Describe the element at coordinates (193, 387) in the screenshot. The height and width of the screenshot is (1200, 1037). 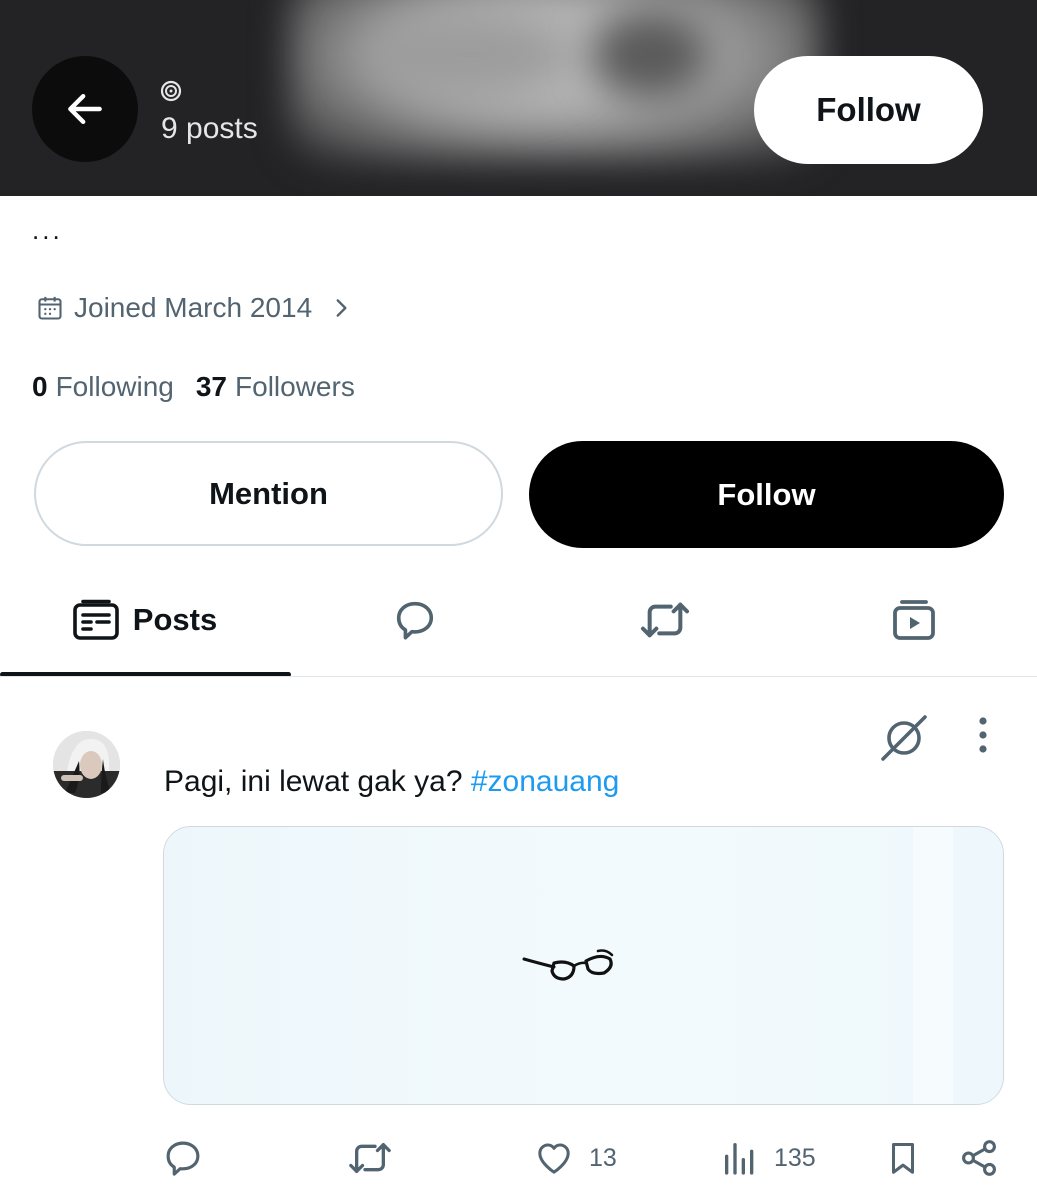
I see `follow-stats: 0 Following 37 Followers` at that location.